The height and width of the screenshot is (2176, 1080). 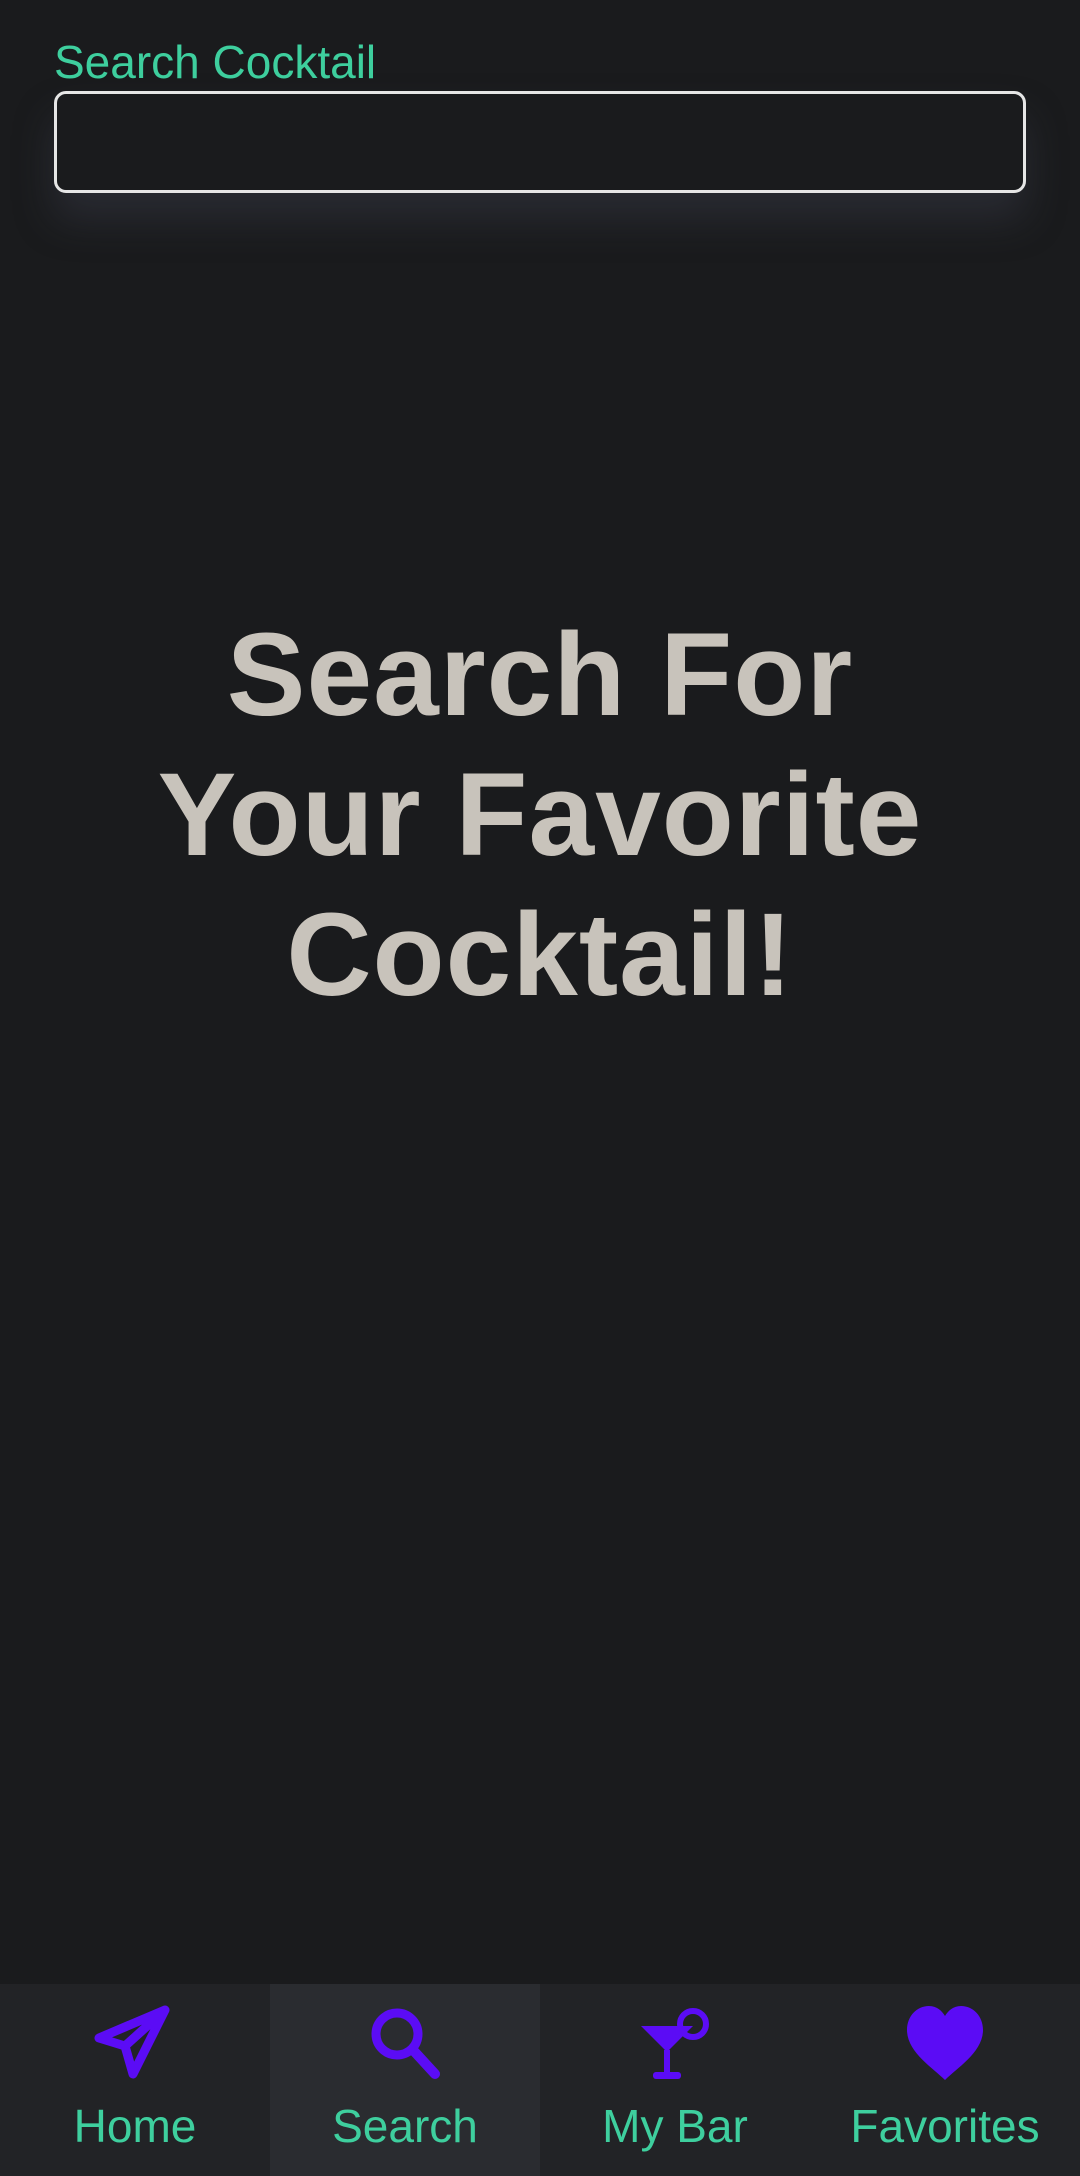 I want to click on nav-item-my-bar: My Bar, so click(x=675, y=2080).